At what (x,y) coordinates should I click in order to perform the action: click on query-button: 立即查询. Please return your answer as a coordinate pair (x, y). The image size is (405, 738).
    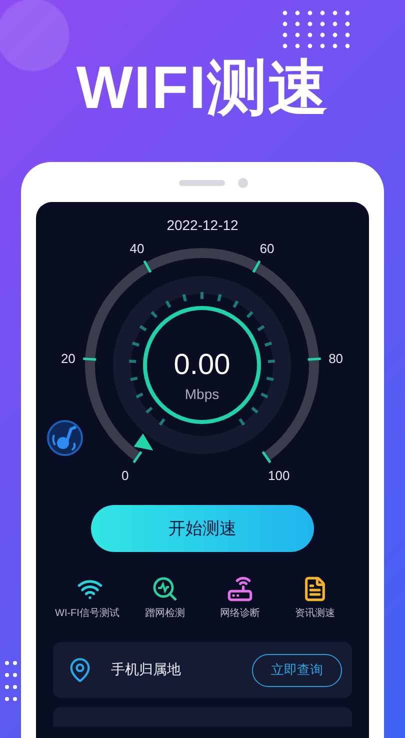
    Looking at the image, I should click on (297, 670).